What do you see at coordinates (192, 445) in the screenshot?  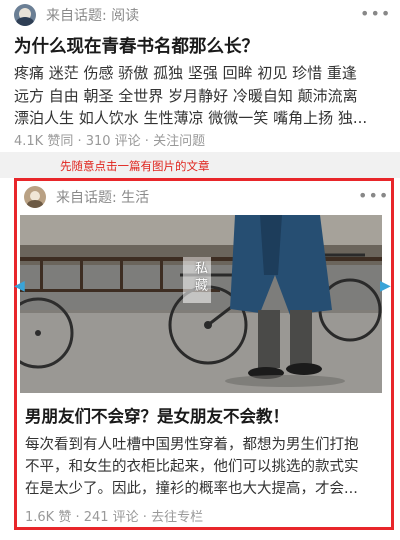 I see `excerpt-line: 每次看到有人吐槽中国男性穿着，都想为男生们打抱` at bounding box center [192, 445].